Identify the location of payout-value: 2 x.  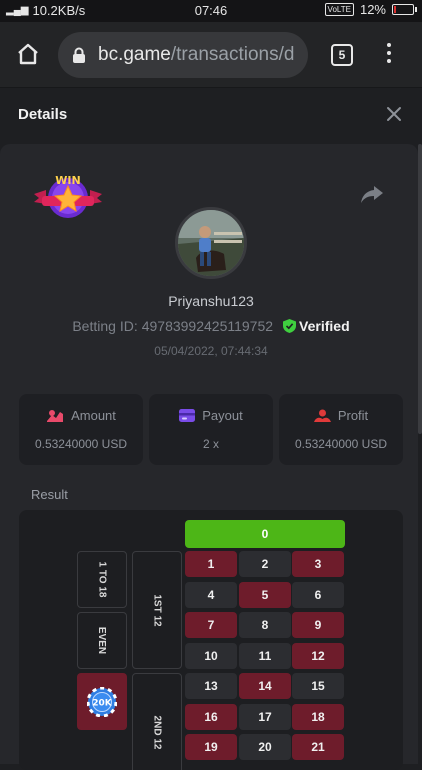
(210, 444).